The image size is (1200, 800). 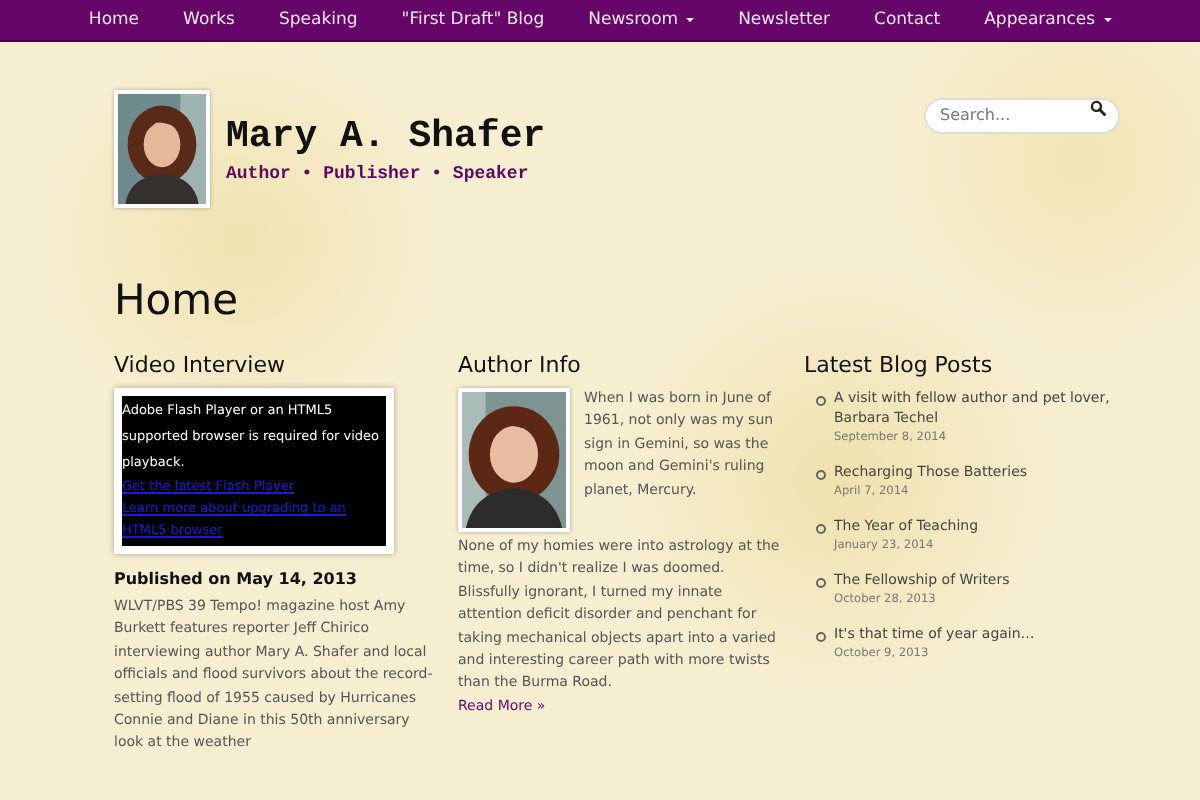 What do you see at coordinates (386, 136) in the screenshot?
I see `site-title: Mary A. Shafer` at bounding box center [386, 136].